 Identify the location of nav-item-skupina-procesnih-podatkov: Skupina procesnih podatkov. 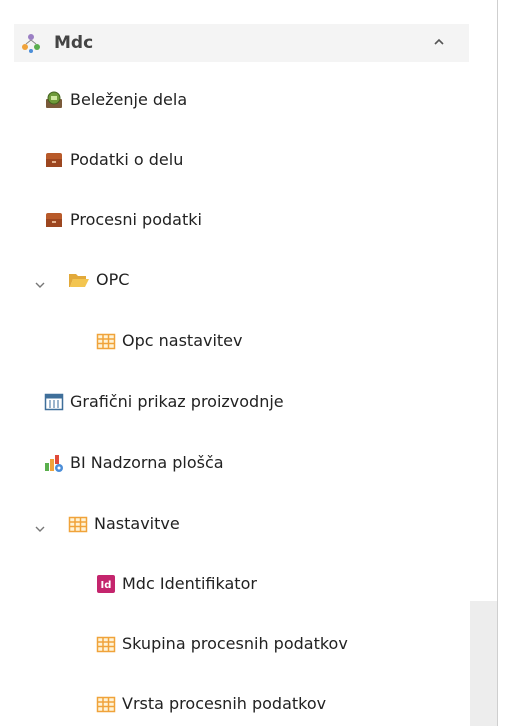
(222, 644).